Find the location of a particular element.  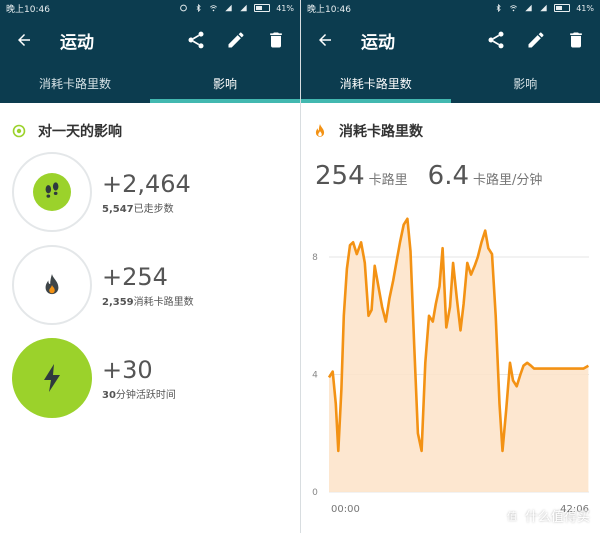

section-header: 消耗卡路里数 is located at coordinates (450, 125).